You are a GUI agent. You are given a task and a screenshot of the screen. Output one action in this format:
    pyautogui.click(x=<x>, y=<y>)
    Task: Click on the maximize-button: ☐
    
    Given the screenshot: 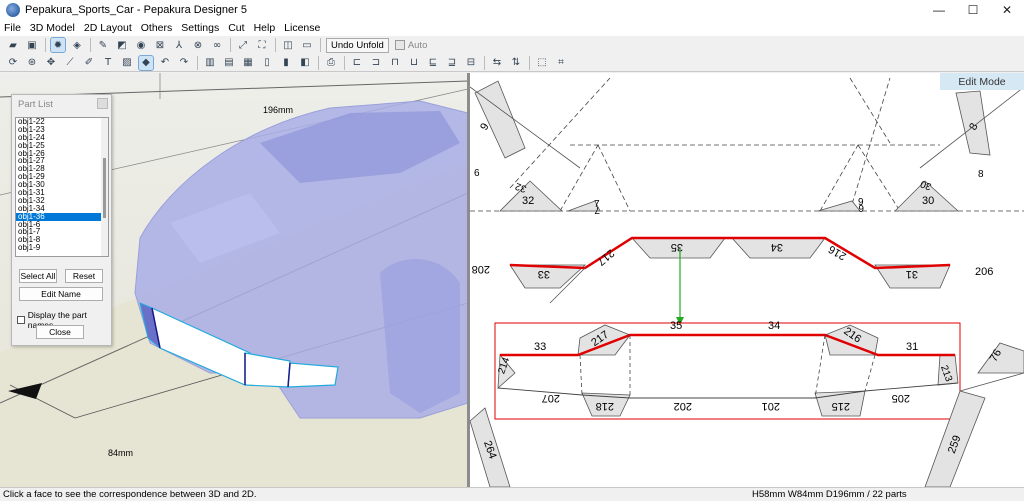 What is the action you would take?
    pyautogui.click(x=973, y=10)
    